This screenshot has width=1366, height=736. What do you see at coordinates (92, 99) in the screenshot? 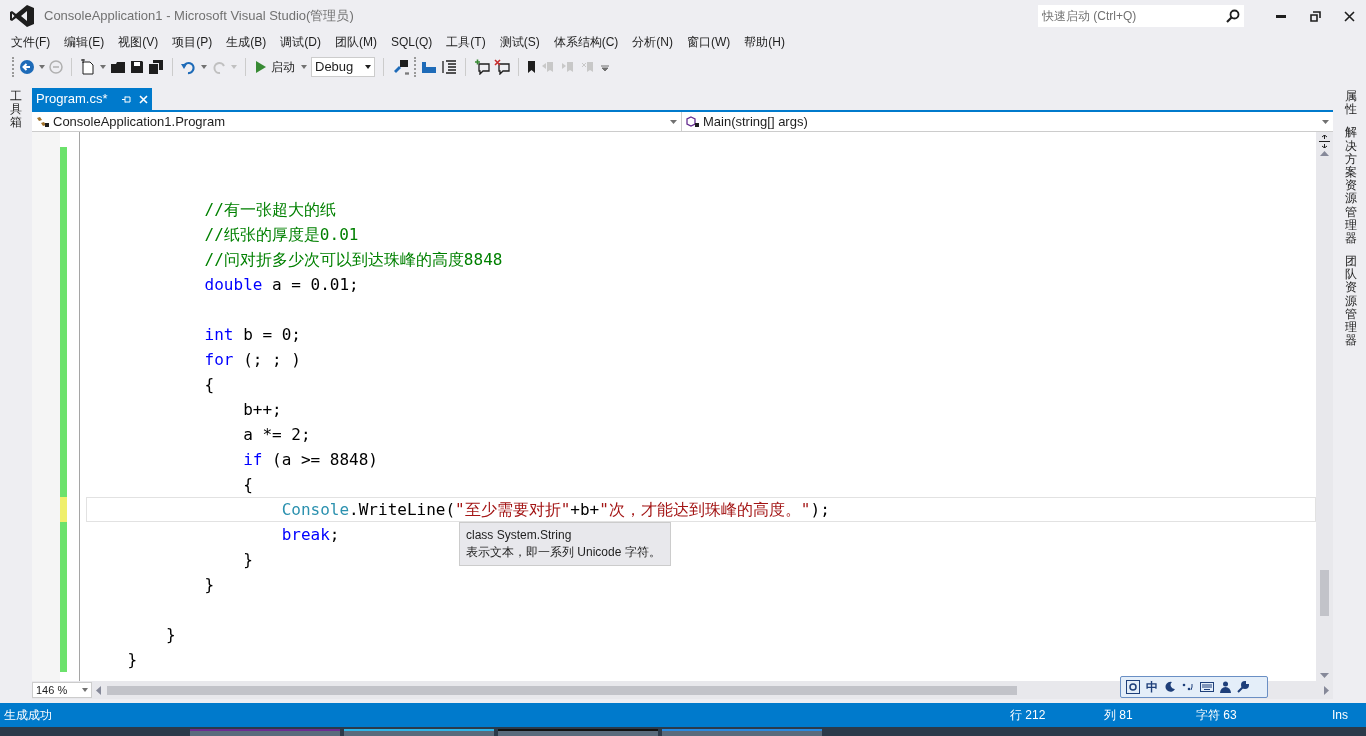
I see `editor-tab: Program.cs*` at bounding box center [92, 99].